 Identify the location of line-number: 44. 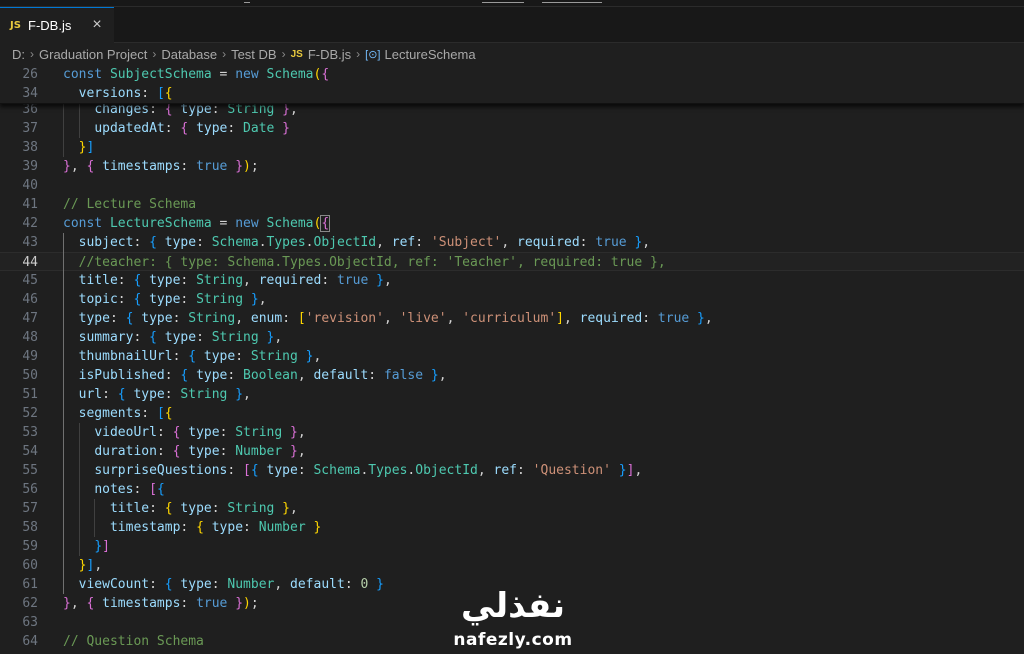
(30, 262).